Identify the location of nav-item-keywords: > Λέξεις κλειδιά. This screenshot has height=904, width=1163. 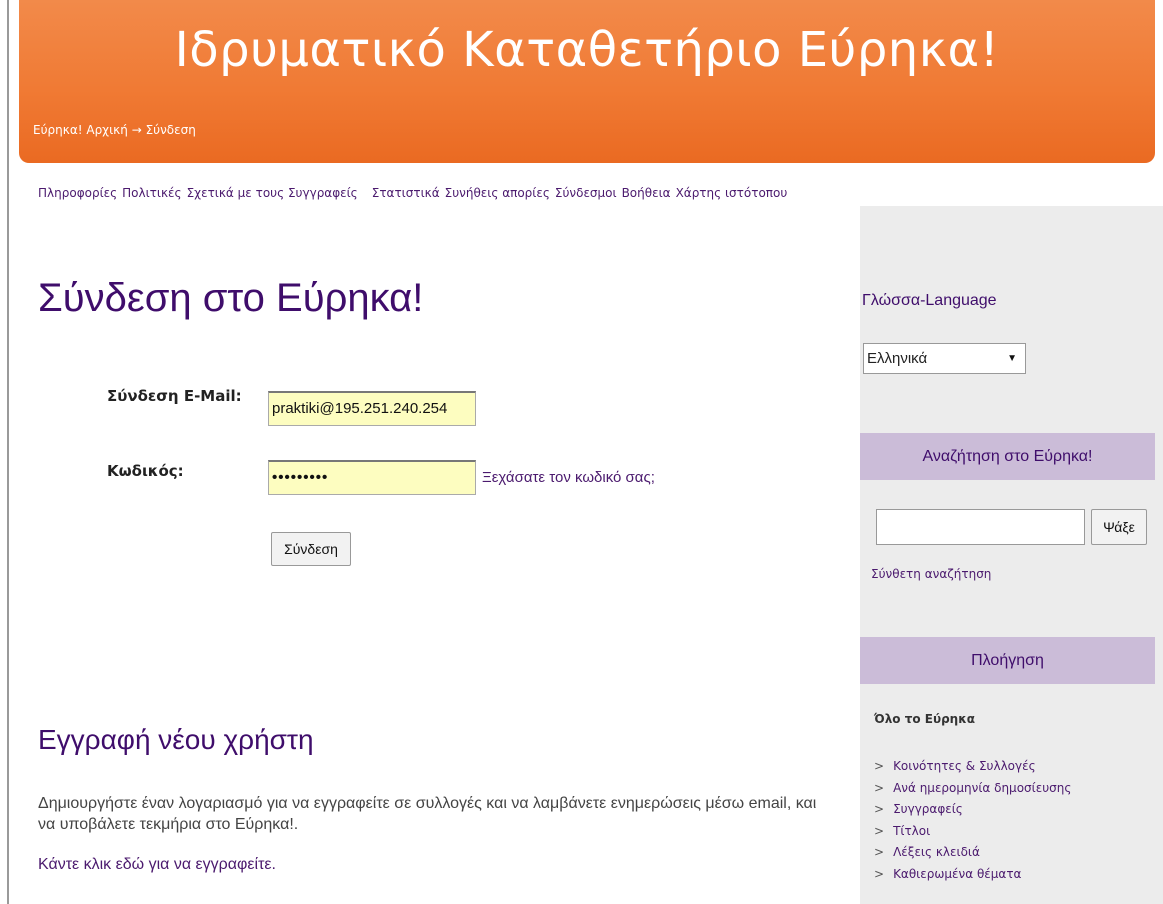
(972, 853).